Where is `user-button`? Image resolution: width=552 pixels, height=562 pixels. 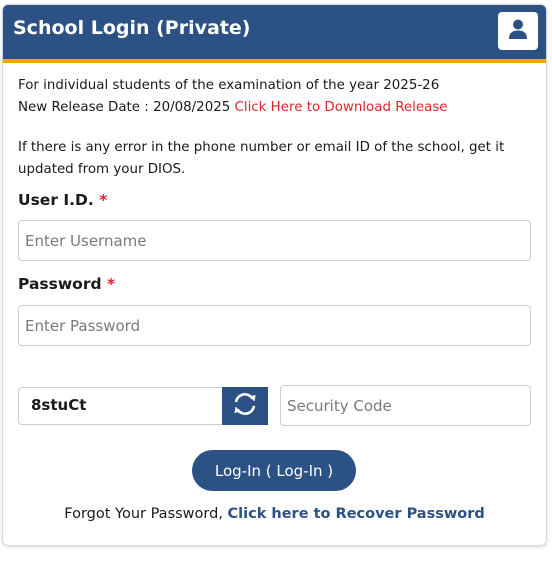 user-button is located at coordinates (518, 31).